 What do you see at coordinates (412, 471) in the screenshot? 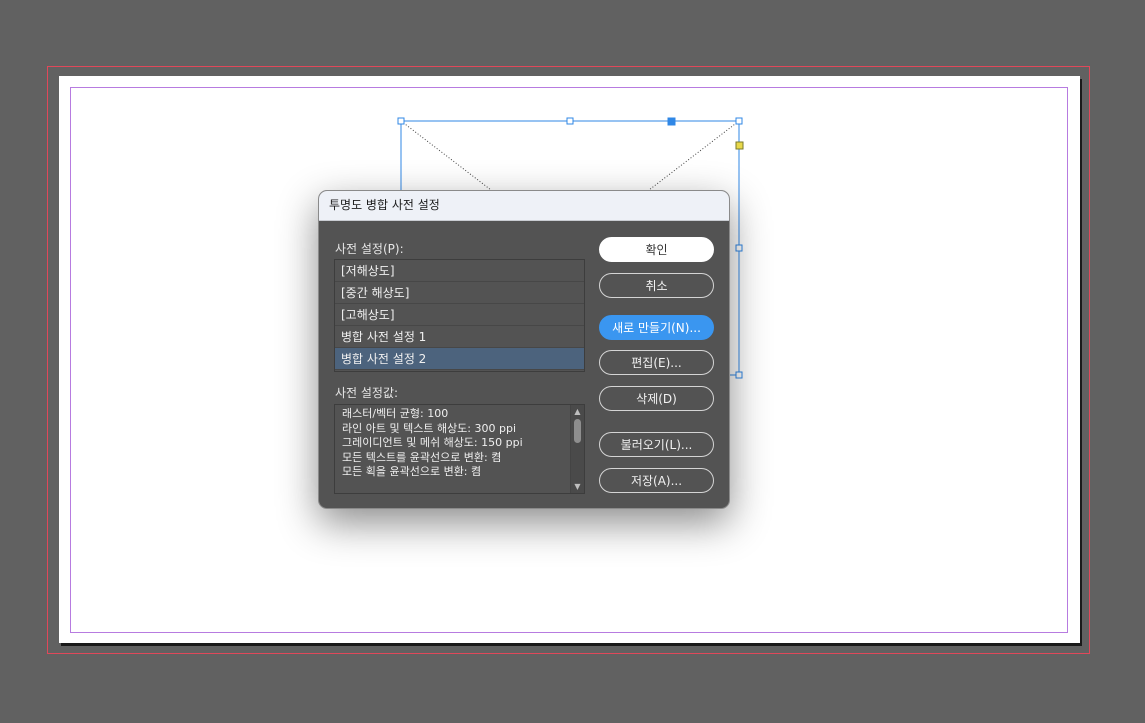
I see `setting-line: 모든 획을 윤곽선으로 변환: 켬` at bounding box center [412, 471].